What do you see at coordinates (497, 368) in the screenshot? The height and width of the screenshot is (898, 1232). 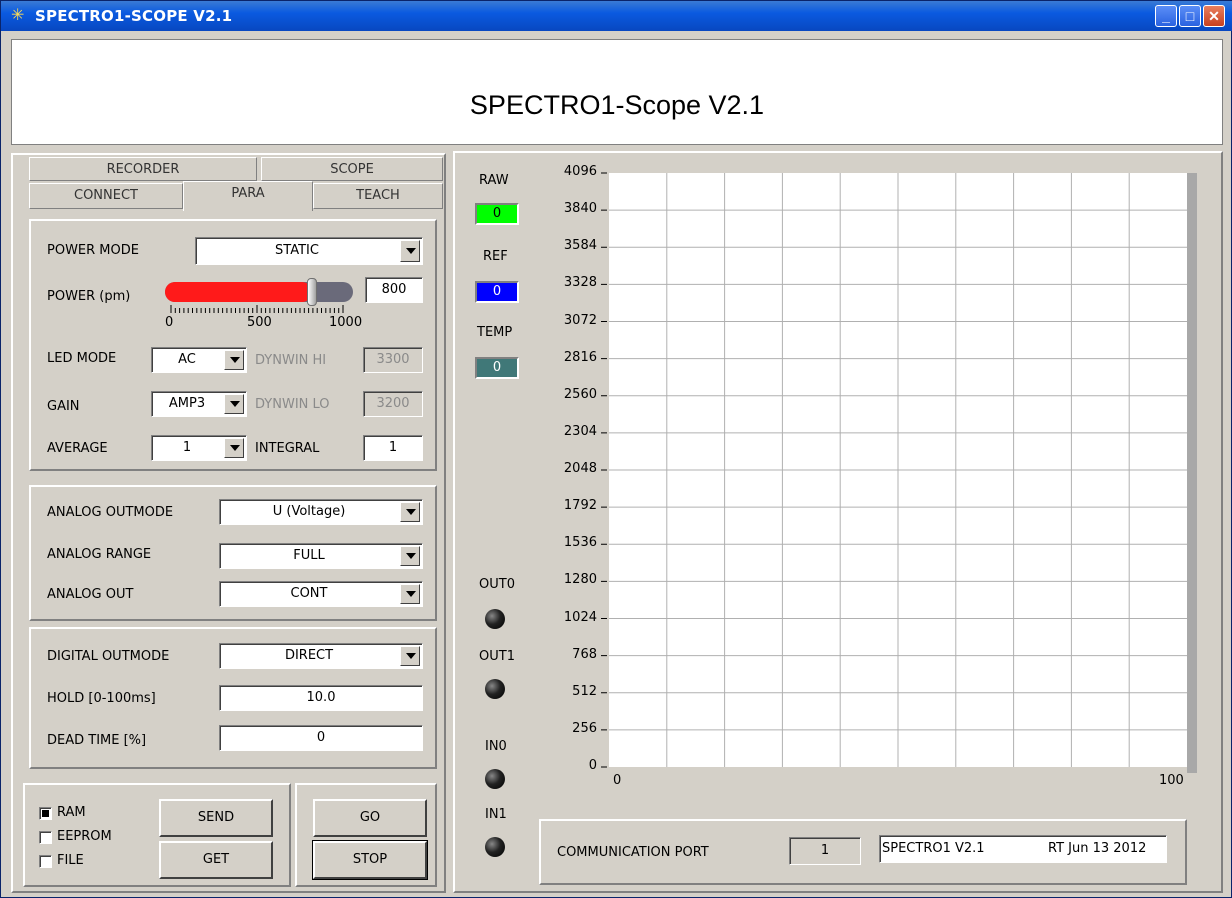 I see `temp-indicator: 0` at bounding box center [497, 368].